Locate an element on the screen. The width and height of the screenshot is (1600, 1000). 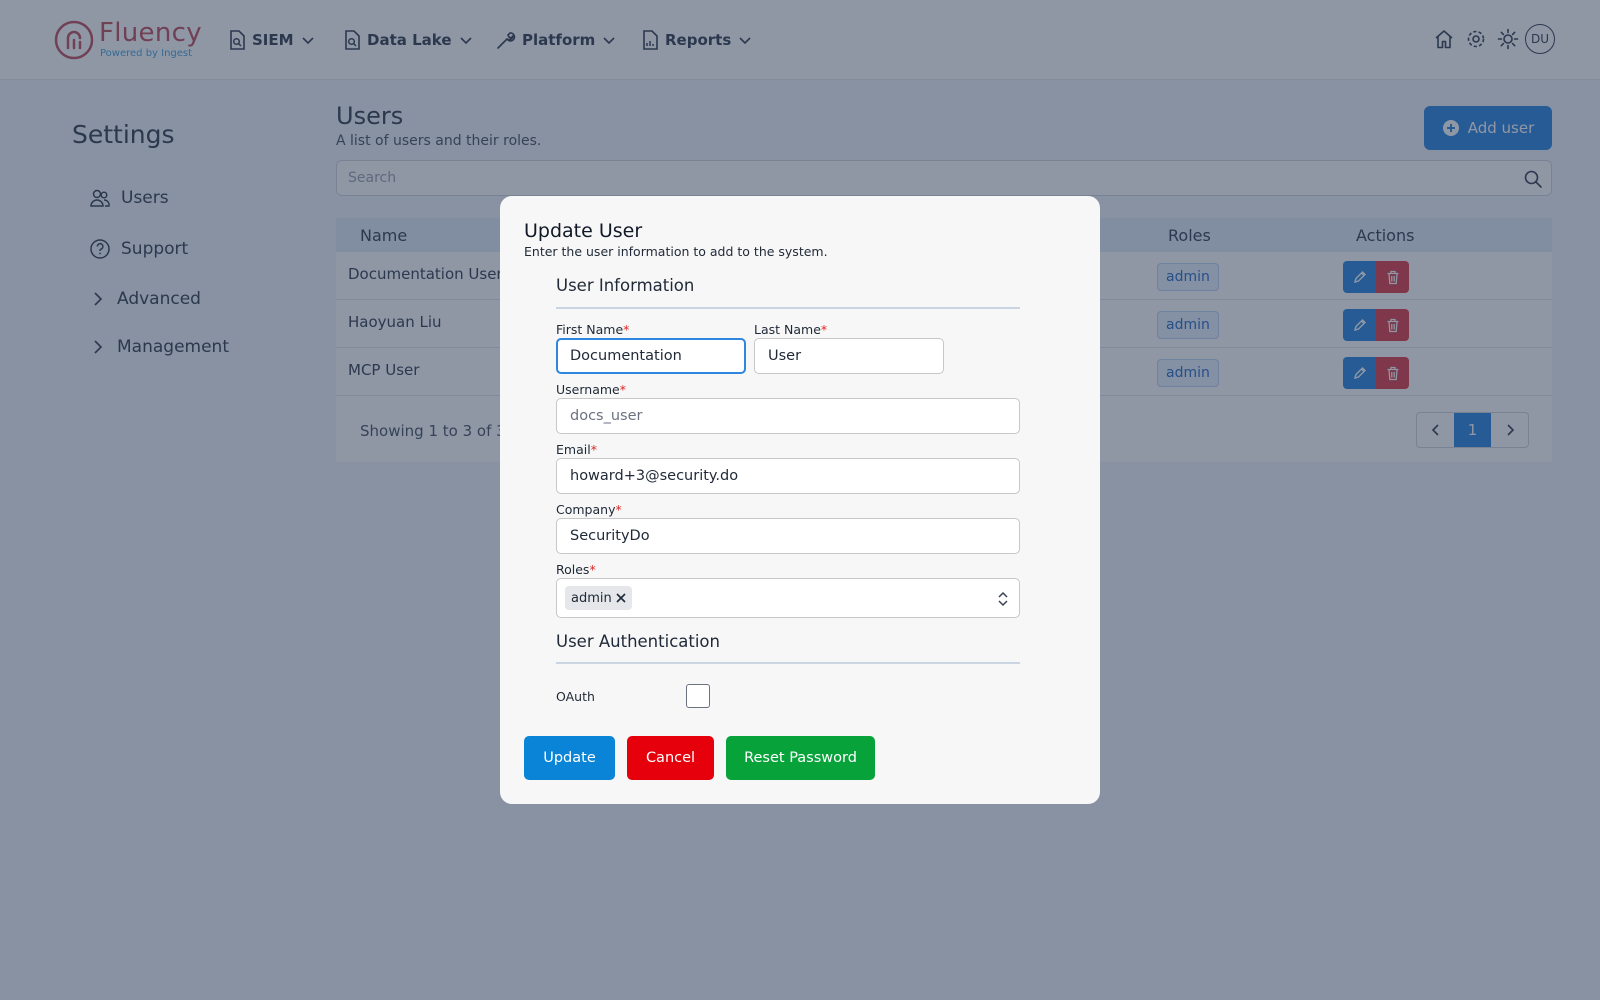
email-field is located at coordinates (788, 476).